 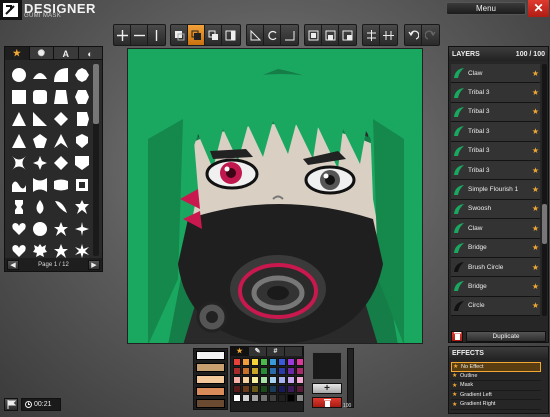 What do you see at coordinates (495, 306) in the screenshot?
I see `layer-row: Circle ★` at bounding box center [495, 306].